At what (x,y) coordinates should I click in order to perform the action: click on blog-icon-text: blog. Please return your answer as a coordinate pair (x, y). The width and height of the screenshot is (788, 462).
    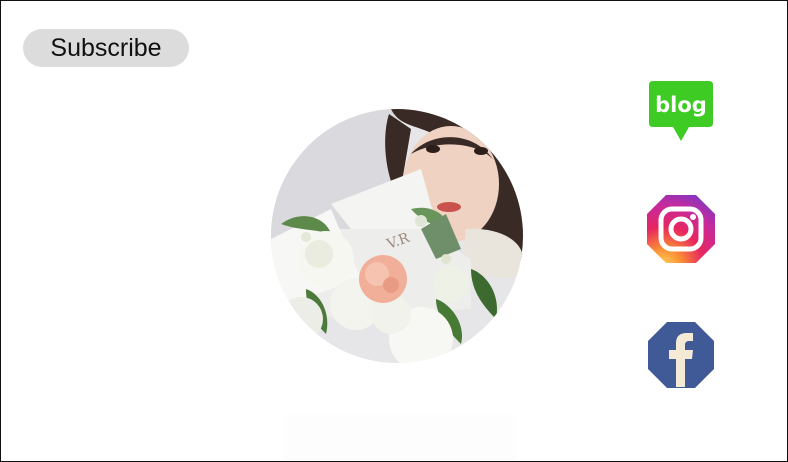
    Looking at the image, I should click on (681, 105).